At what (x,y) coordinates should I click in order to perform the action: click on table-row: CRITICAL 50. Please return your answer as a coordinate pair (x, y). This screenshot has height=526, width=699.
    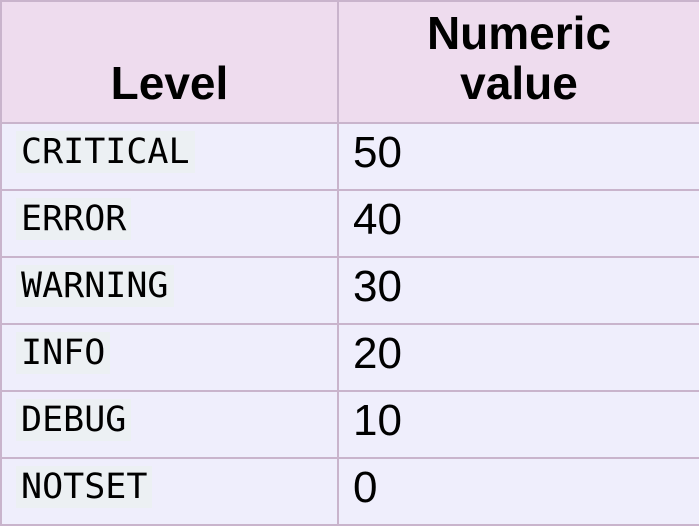
    Looking at the image, I should click on (349, 156).